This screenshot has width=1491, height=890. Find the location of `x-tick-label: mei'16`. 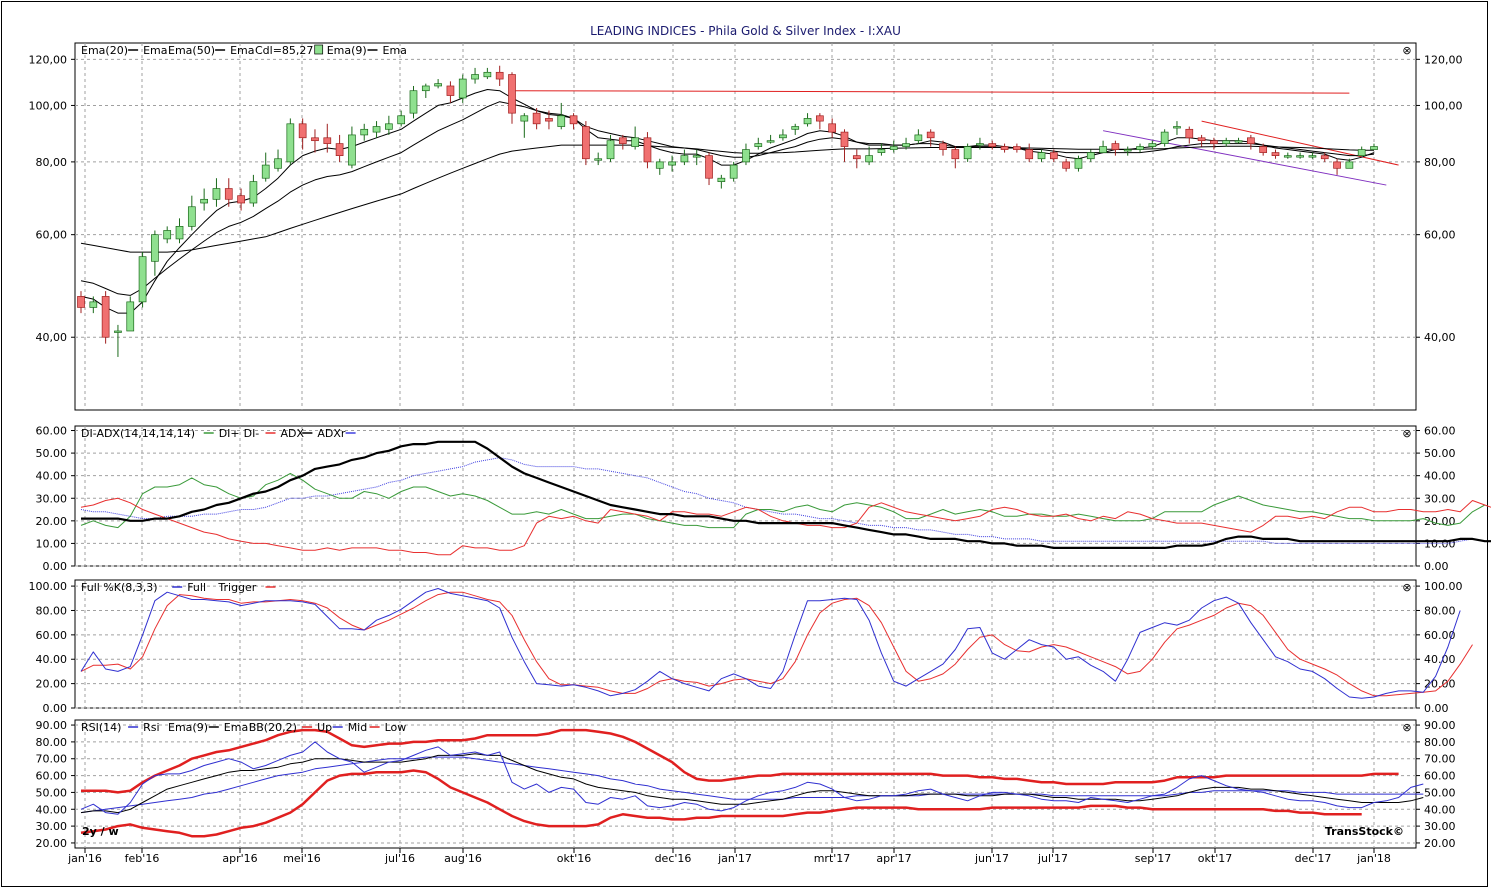

x-tick-label: mei'16 is located at coordinates (302, 858).